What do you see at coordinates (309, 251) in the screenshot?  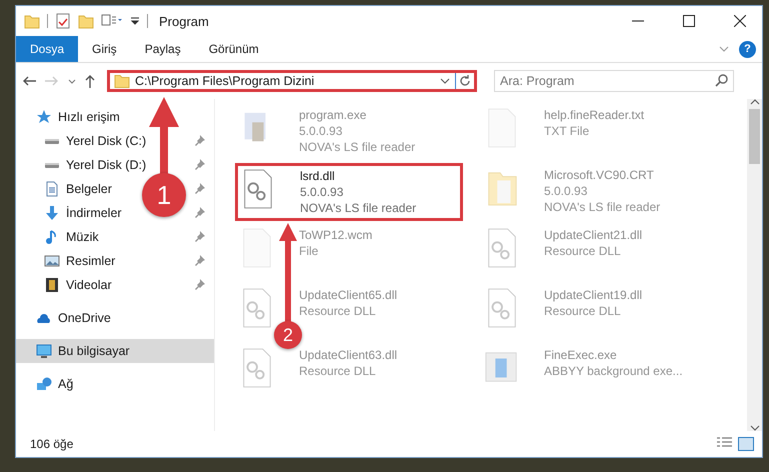 I see `file-detail: File` at bounding box center [309, 251].